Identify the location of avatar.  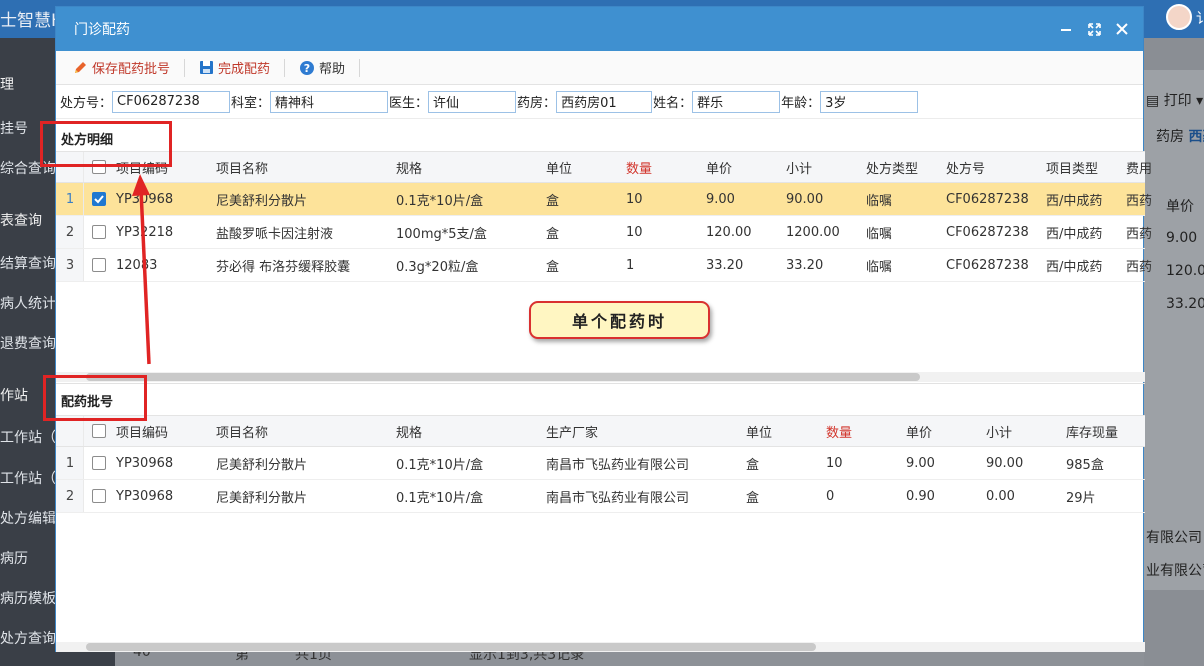
(1179, 17).